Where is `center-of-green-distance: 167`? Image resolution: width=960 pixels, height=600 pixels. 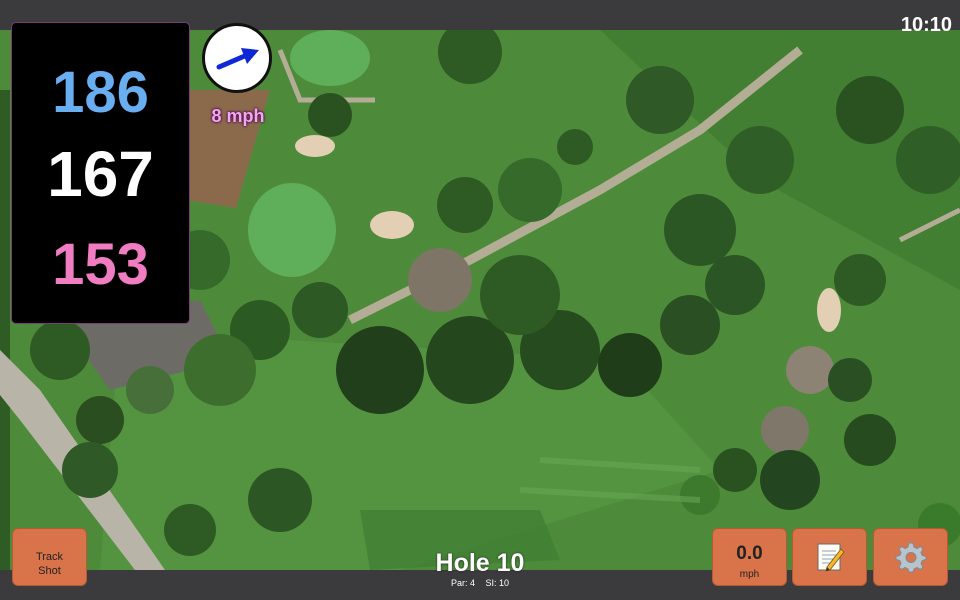
center-of-green-distance: 167 is located at coordinates (100, 174).